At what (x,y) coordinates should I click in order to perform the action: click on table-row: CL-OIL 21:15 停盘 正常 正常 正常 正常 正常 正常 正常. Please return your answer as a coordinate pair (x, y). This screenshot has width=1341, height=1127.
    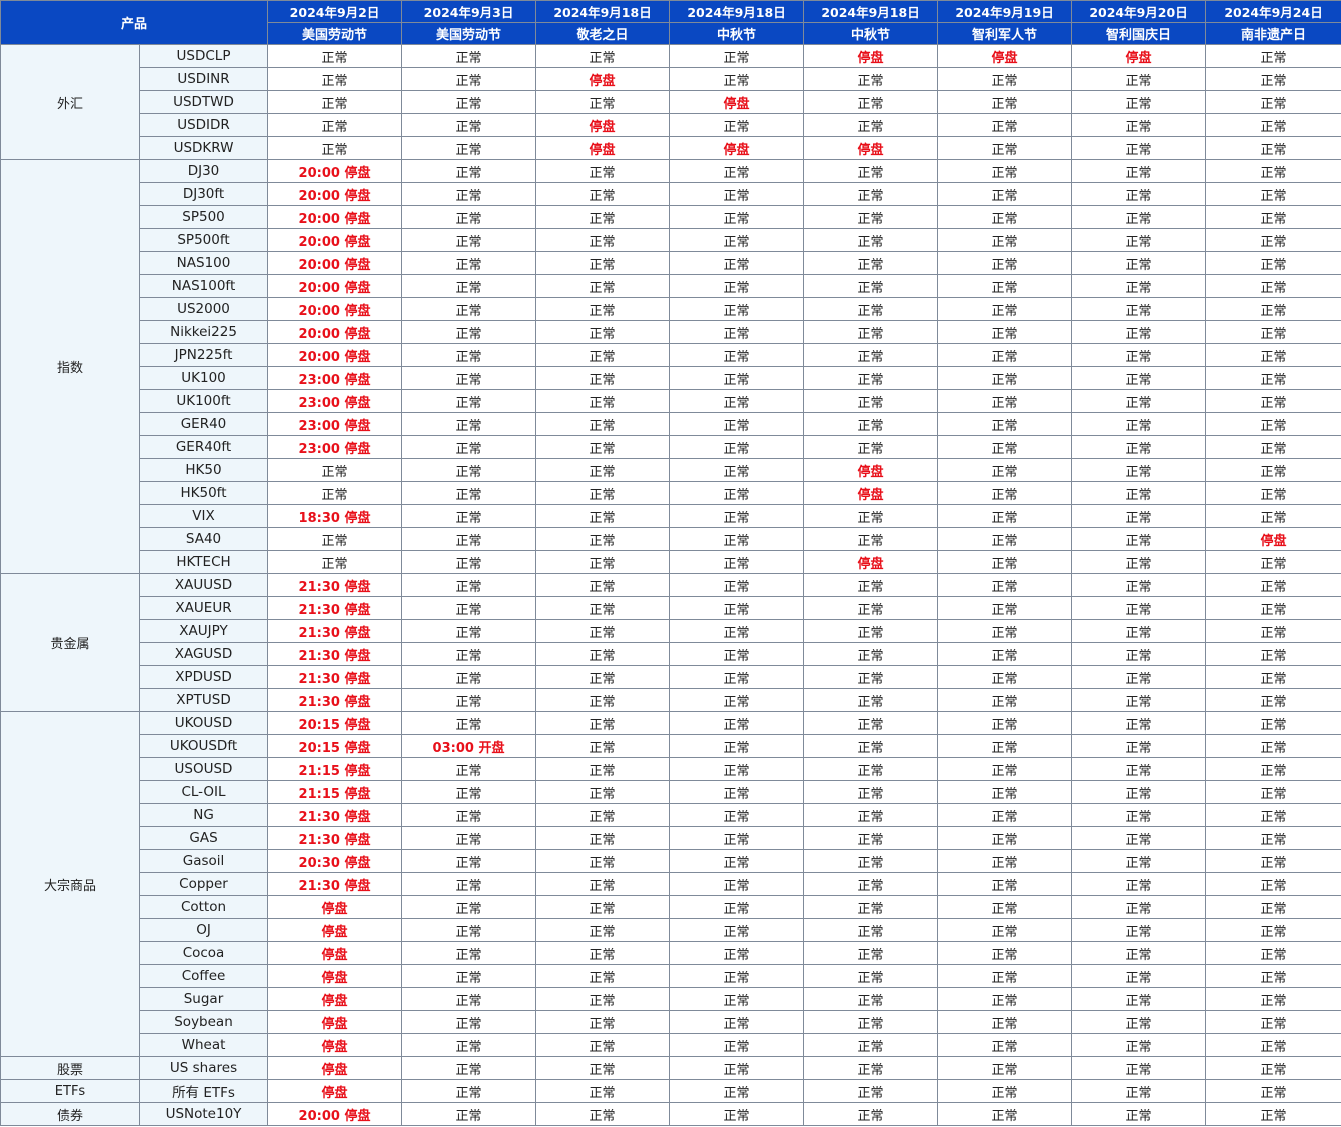
    Looking at the image, I should click on (671, 792).